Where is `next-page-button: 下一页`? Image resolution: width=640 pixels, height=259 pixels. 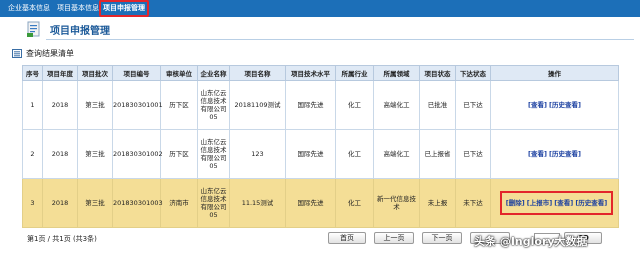
next-page-button: 下一页 is located at coordinates (442, 238).